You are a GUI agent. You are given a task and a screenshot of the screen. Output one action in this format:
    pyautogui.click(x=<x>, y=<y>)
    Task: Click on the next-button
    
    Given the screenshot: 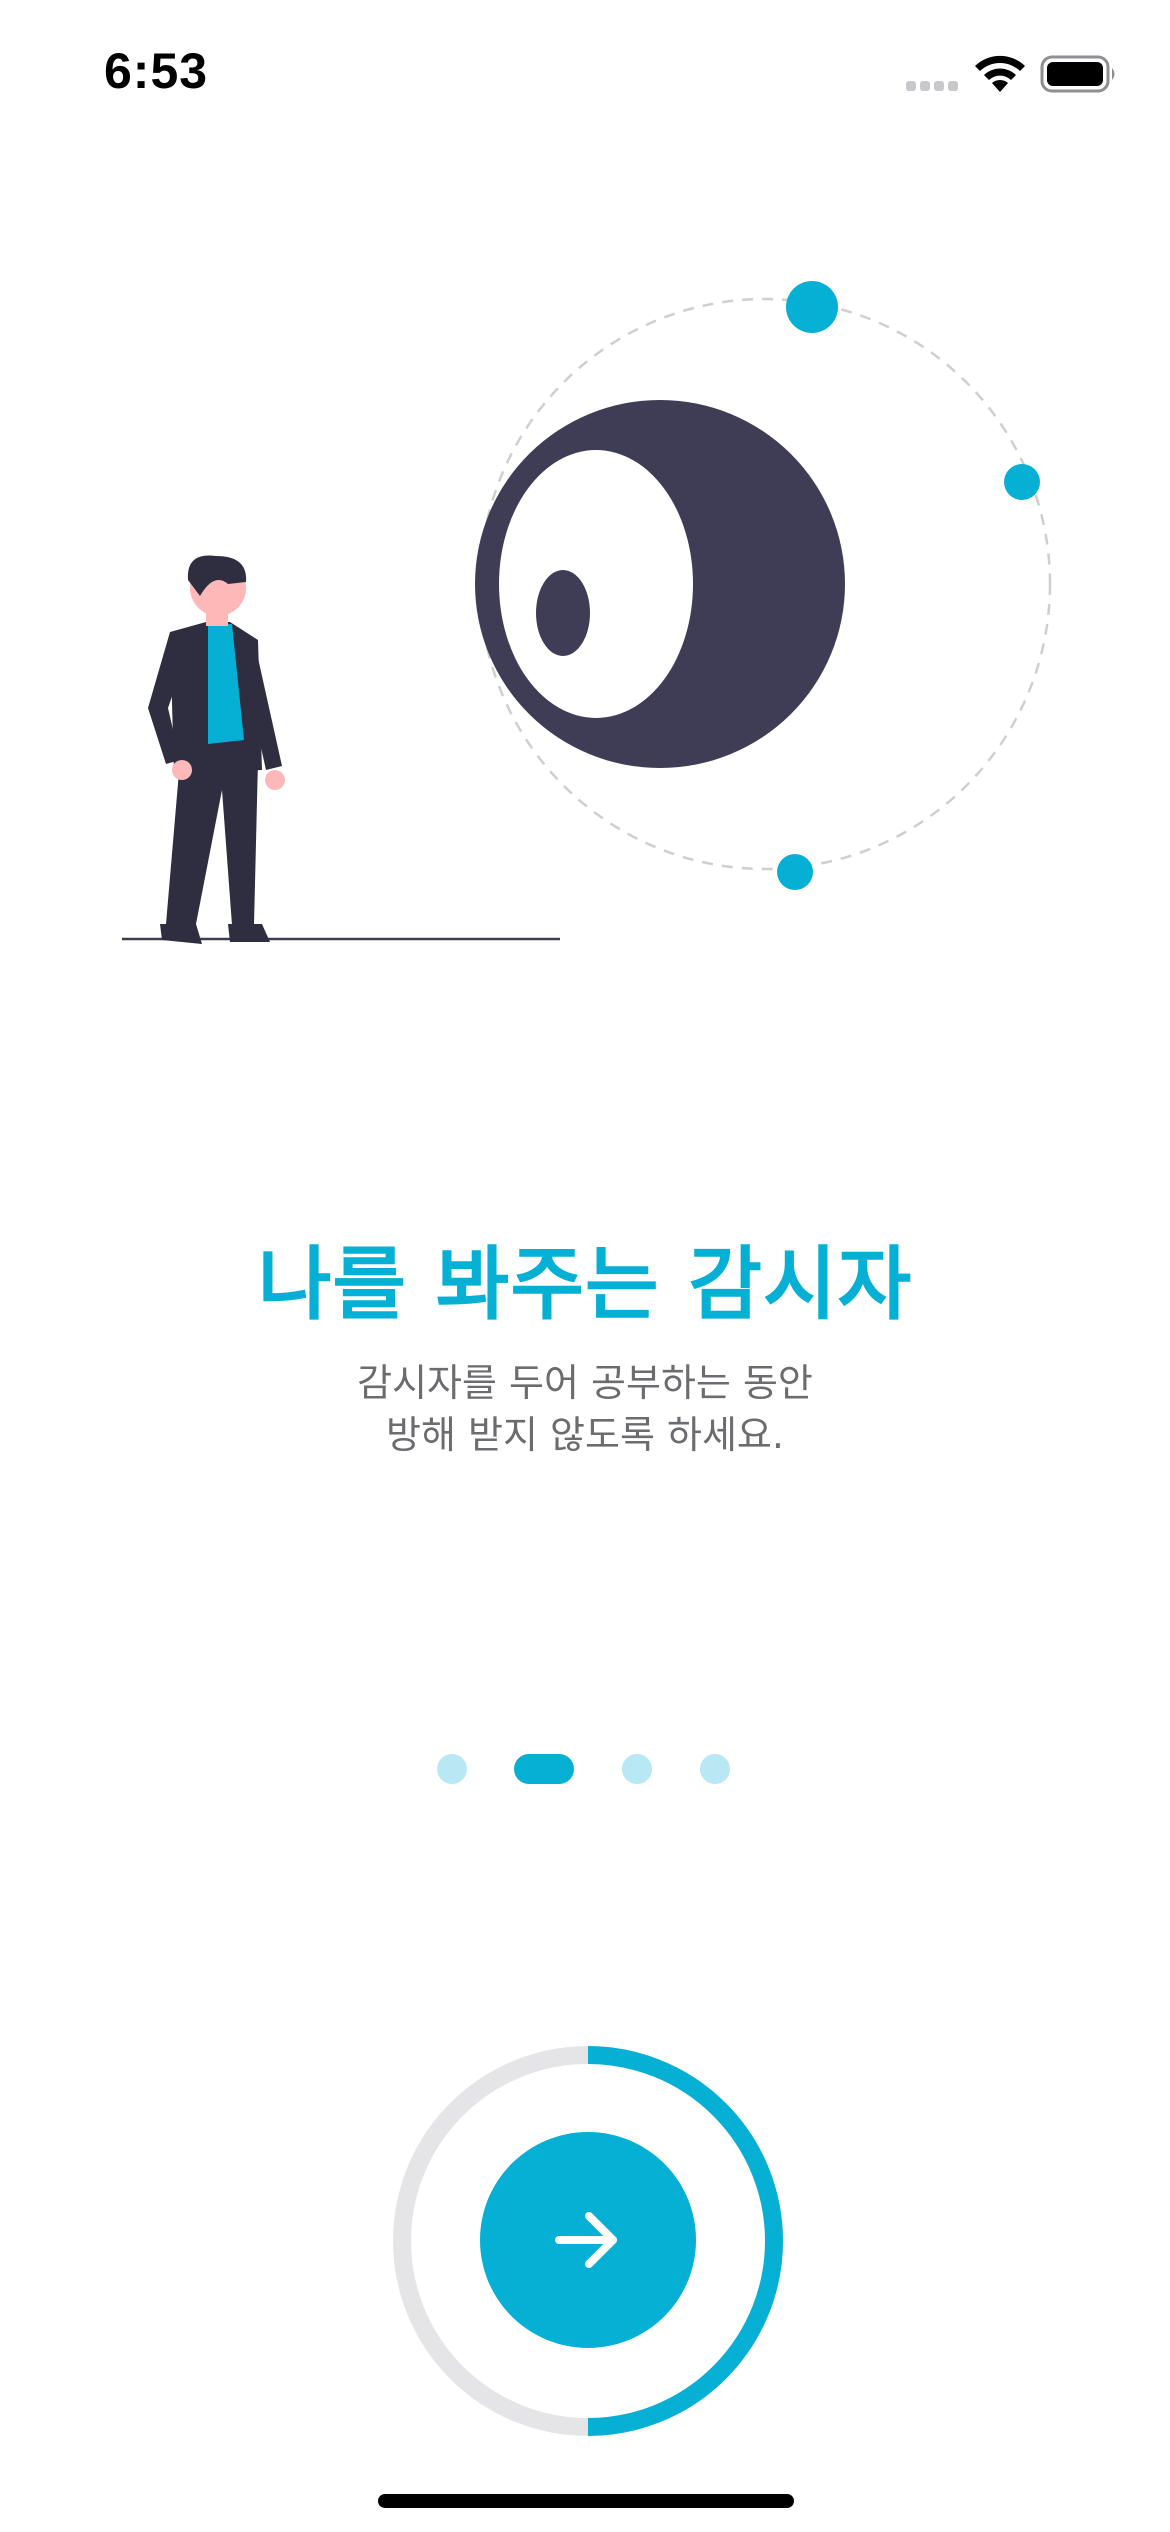 What is the action you would take?
    pyautogui.click(x=588, y=2240)
    